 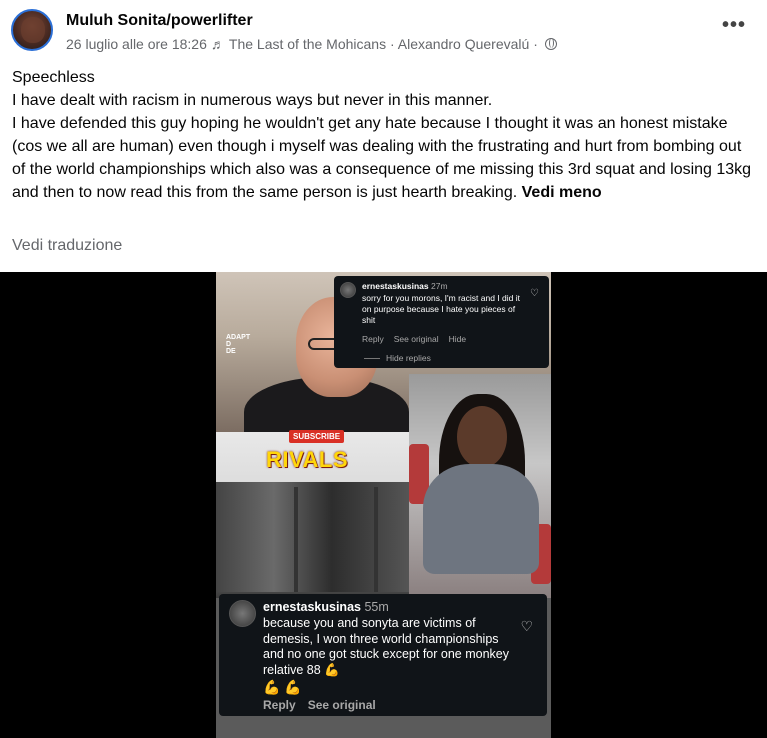 I want to click on divider, so click(x=372, y=358).